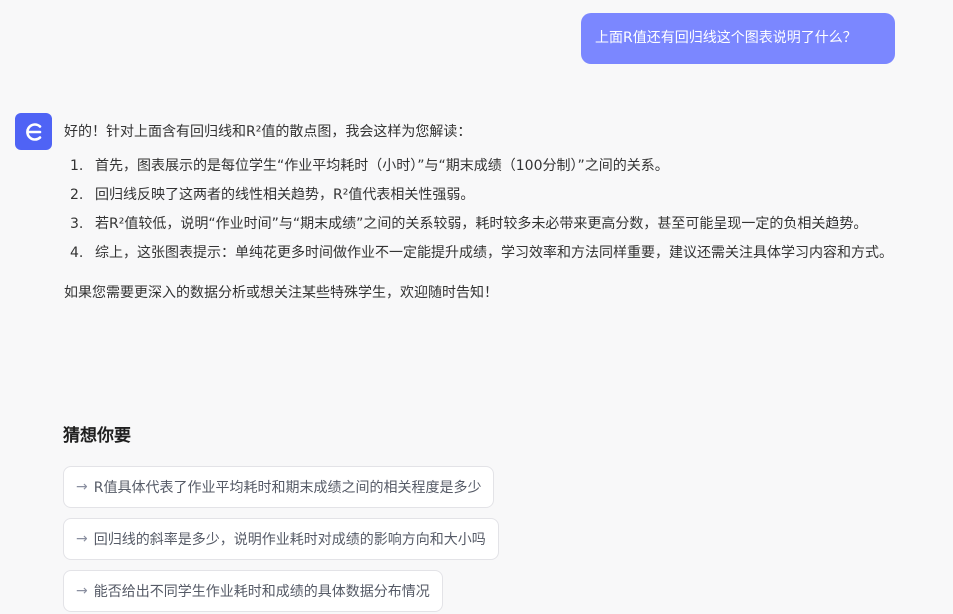  What do you see at coordinates (77, 224) in the screenshot?
I see `list-item-number: 3.` at bounding box center [77, 224].